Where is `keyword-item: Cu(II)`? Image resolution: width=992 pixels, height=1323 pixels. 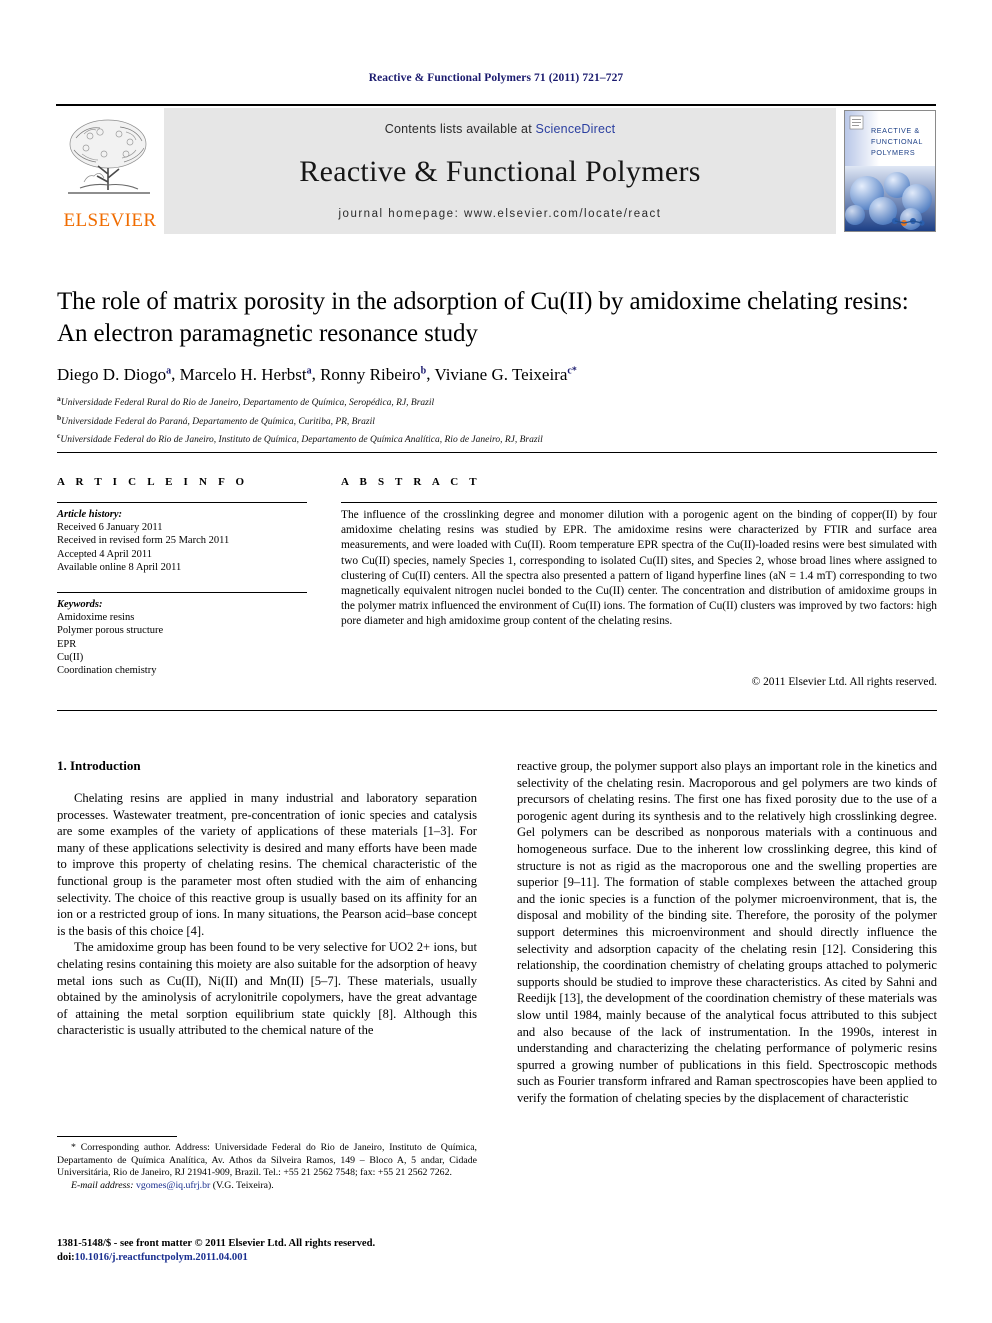 keyword-item: Cu(II) is located at coordinates (70, 657).